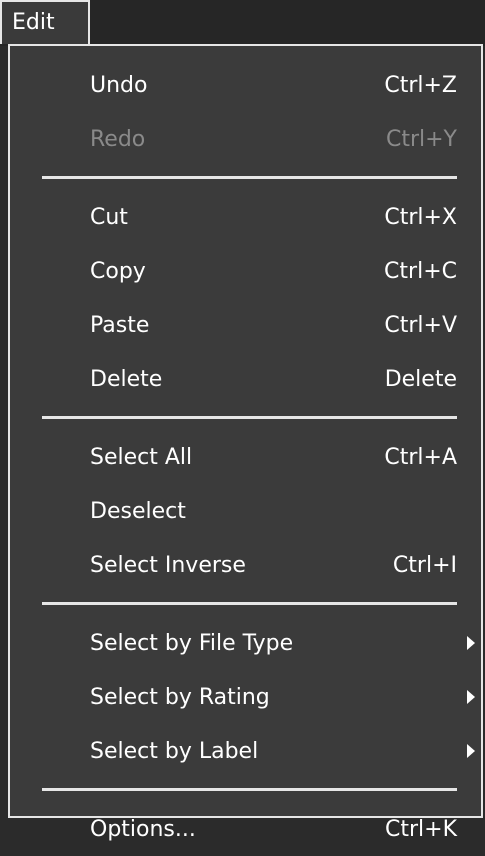  I want to click on menu-item-shortcut: Ctrl+C, so click(420, 271).